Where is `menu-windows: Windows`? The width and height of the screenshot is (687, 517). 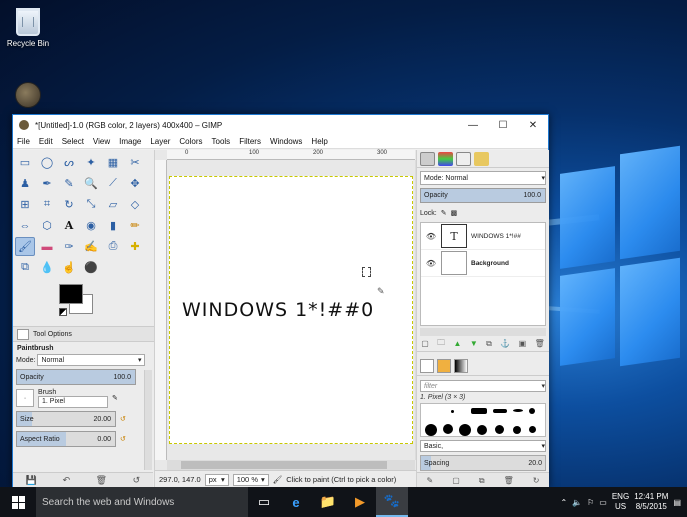
menu-windows: Windows is located at coordinates (286, 141).